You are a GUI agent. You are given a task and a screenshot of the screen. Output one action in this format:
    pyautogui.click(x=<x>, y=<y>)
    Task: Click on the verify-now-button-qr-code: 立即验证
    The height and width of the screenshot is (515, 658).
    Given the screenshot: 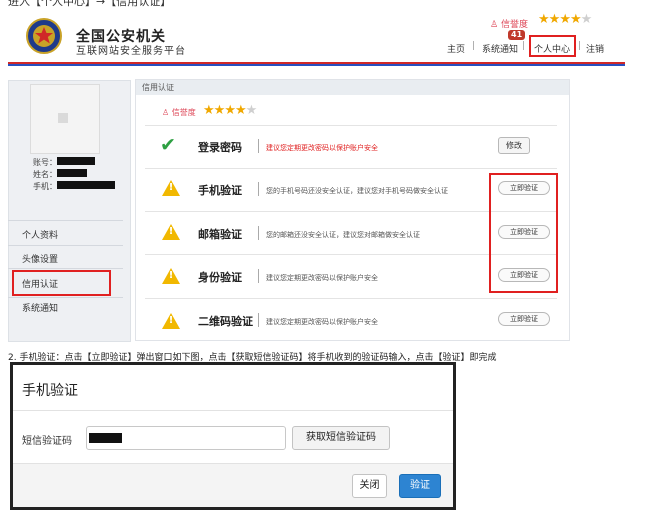 What is the action you would take?
    pyautogui.click(x=524, y=319)
    